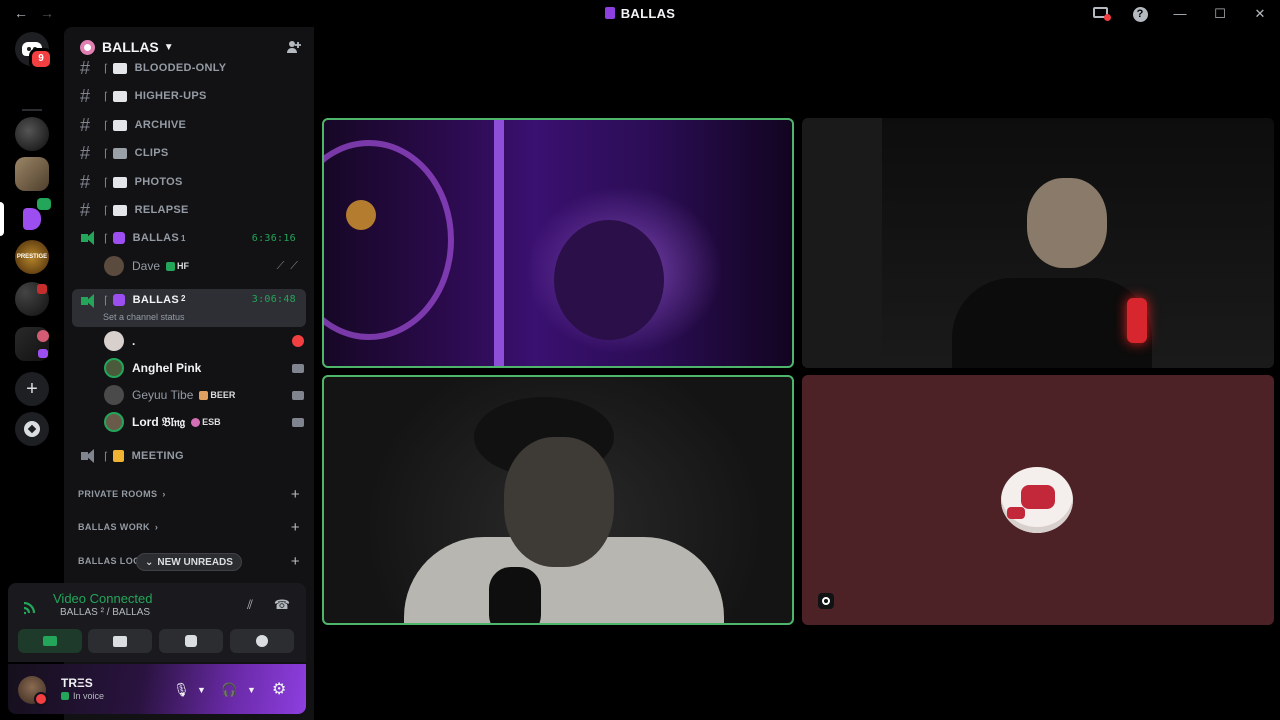 Image resolution: width=1280 pixels, height=720 pixels. What do you see at coordinates (189, 182) in the screenshot?
I see `channel-photos: # ⌈ PHOTOS` at bounding box center [189, 182].